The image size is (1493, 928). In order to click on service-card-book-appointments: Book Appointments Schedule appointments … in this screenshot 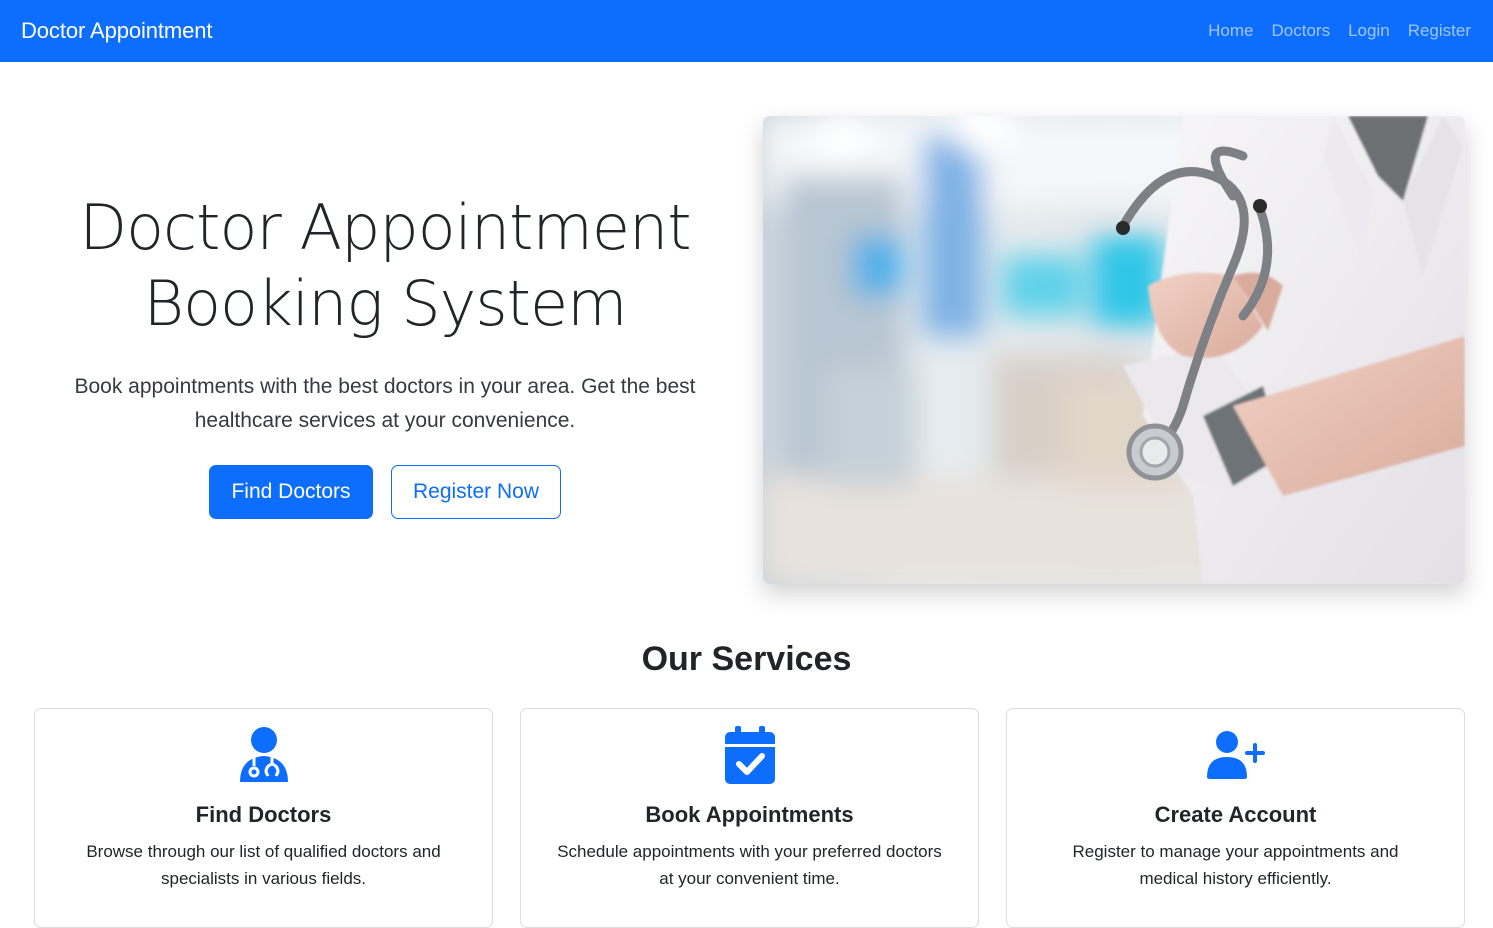, I will do `click(749, 818)`.